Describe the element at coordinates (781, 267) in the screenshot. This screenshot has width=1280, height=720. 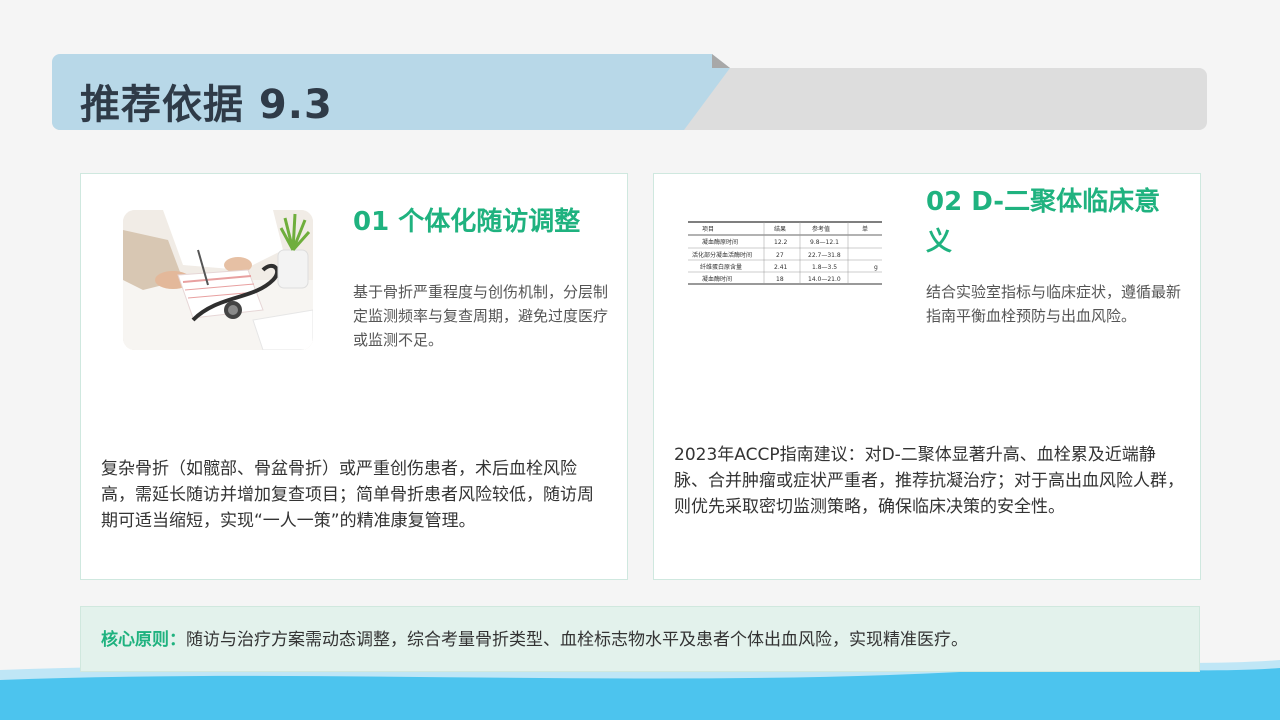
I see `lab-table-cell: 2.41` at that location.